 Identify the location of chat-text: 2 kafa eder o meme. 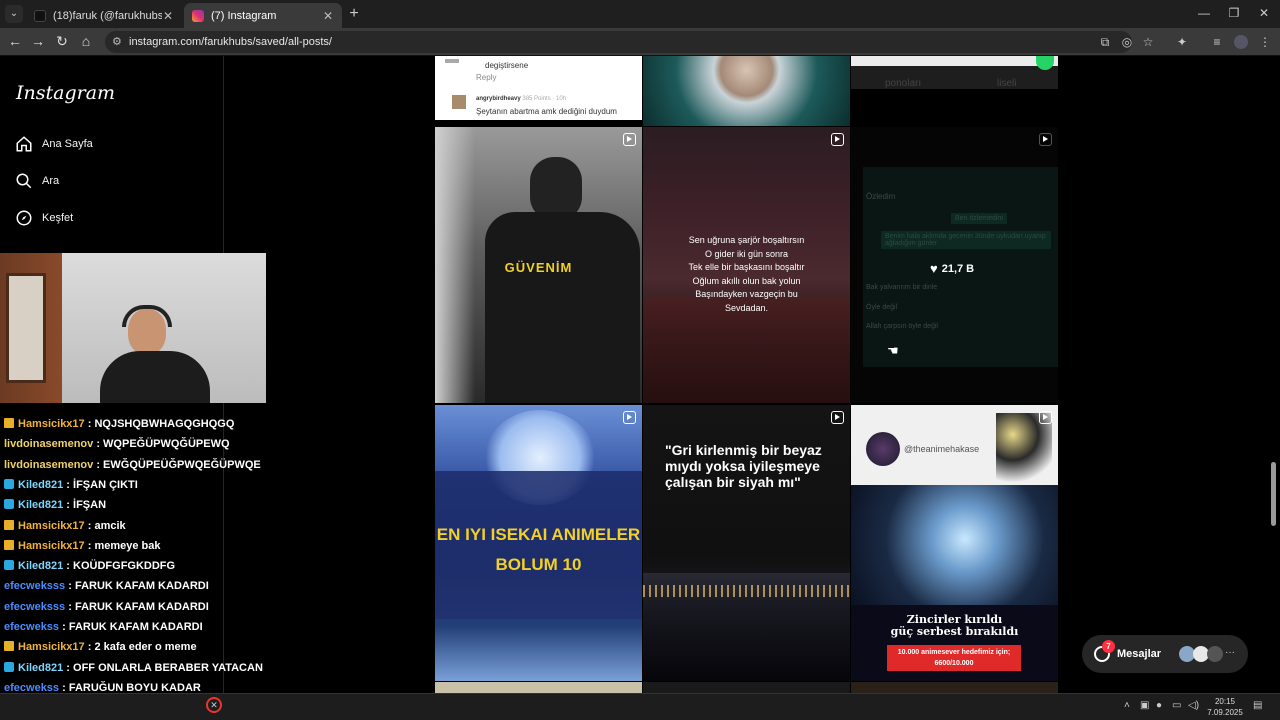
(145, 647).